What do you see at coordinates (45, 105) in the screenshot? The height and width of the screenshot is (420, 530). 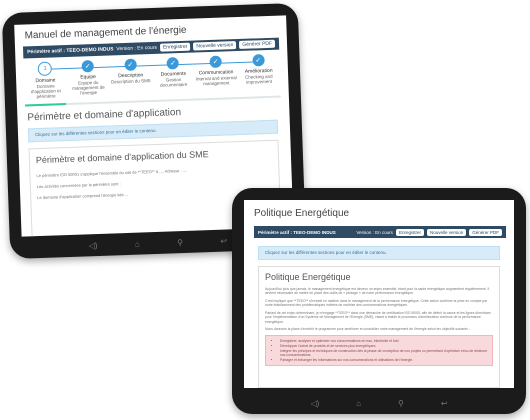 I see `progress-fill` at bounding box center [45, 105].